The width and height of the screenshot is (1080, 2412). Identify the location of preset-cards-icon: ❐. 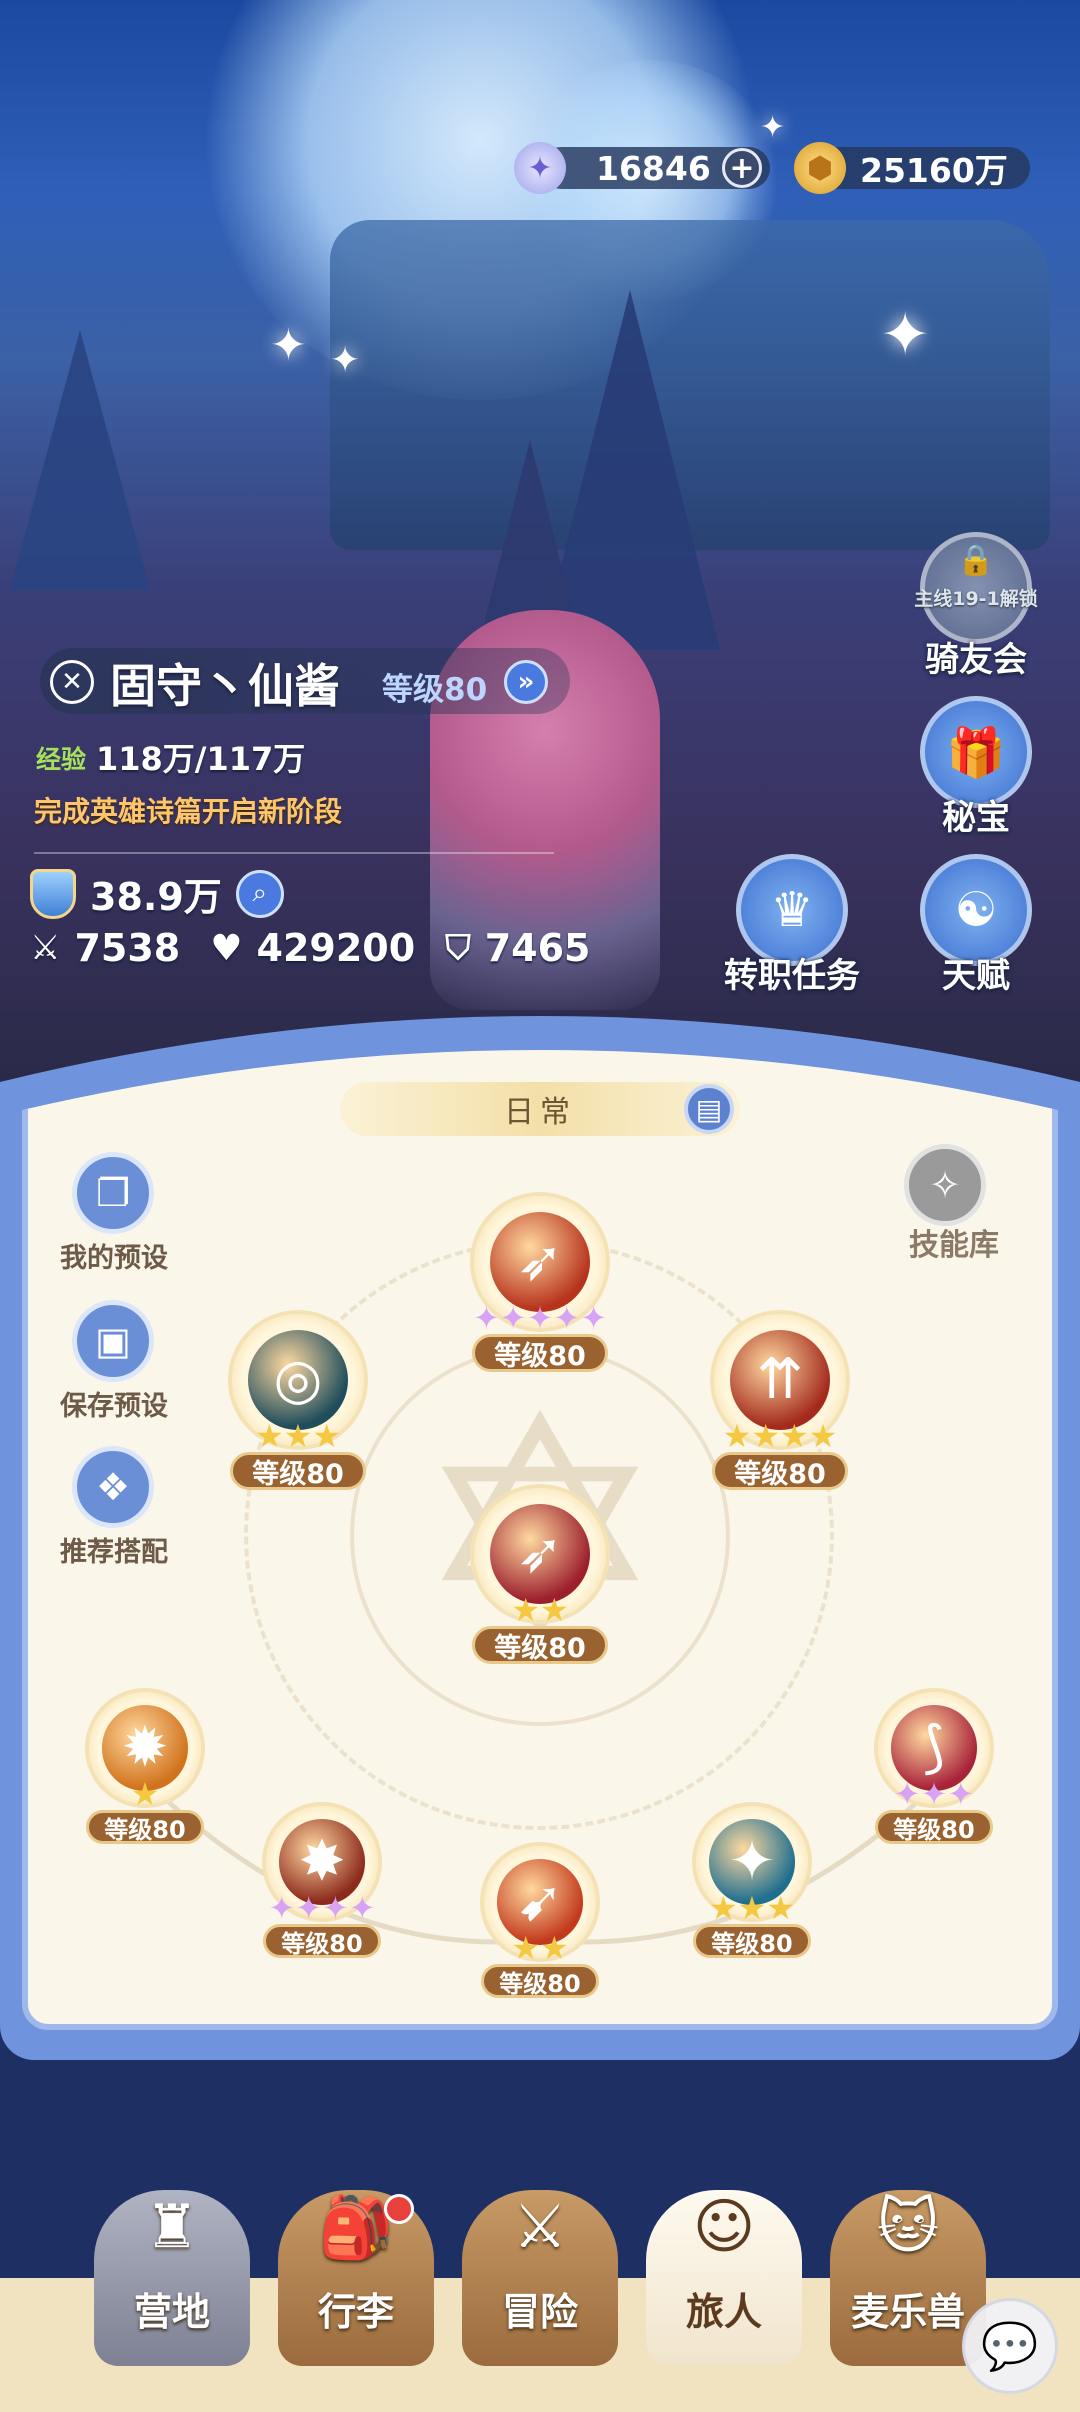
(113, 1193).